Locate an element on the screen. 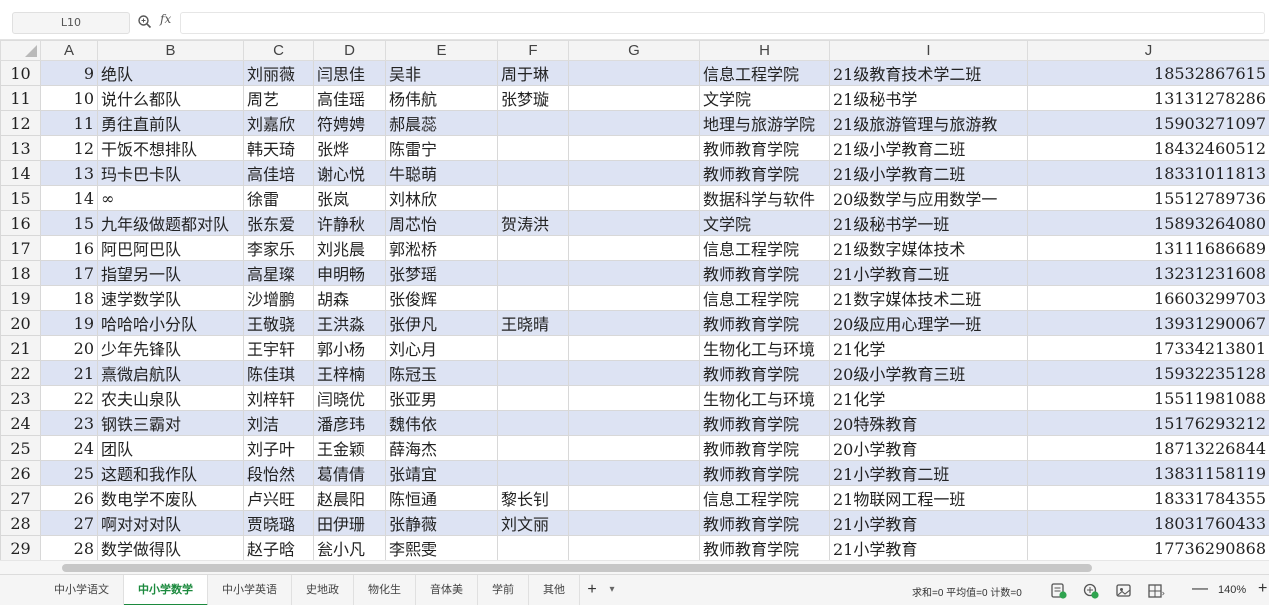 Image resolution: width=1269 pixels, height=605 pixels. zoom-out-button: — is located at coordinates (1200, 589).